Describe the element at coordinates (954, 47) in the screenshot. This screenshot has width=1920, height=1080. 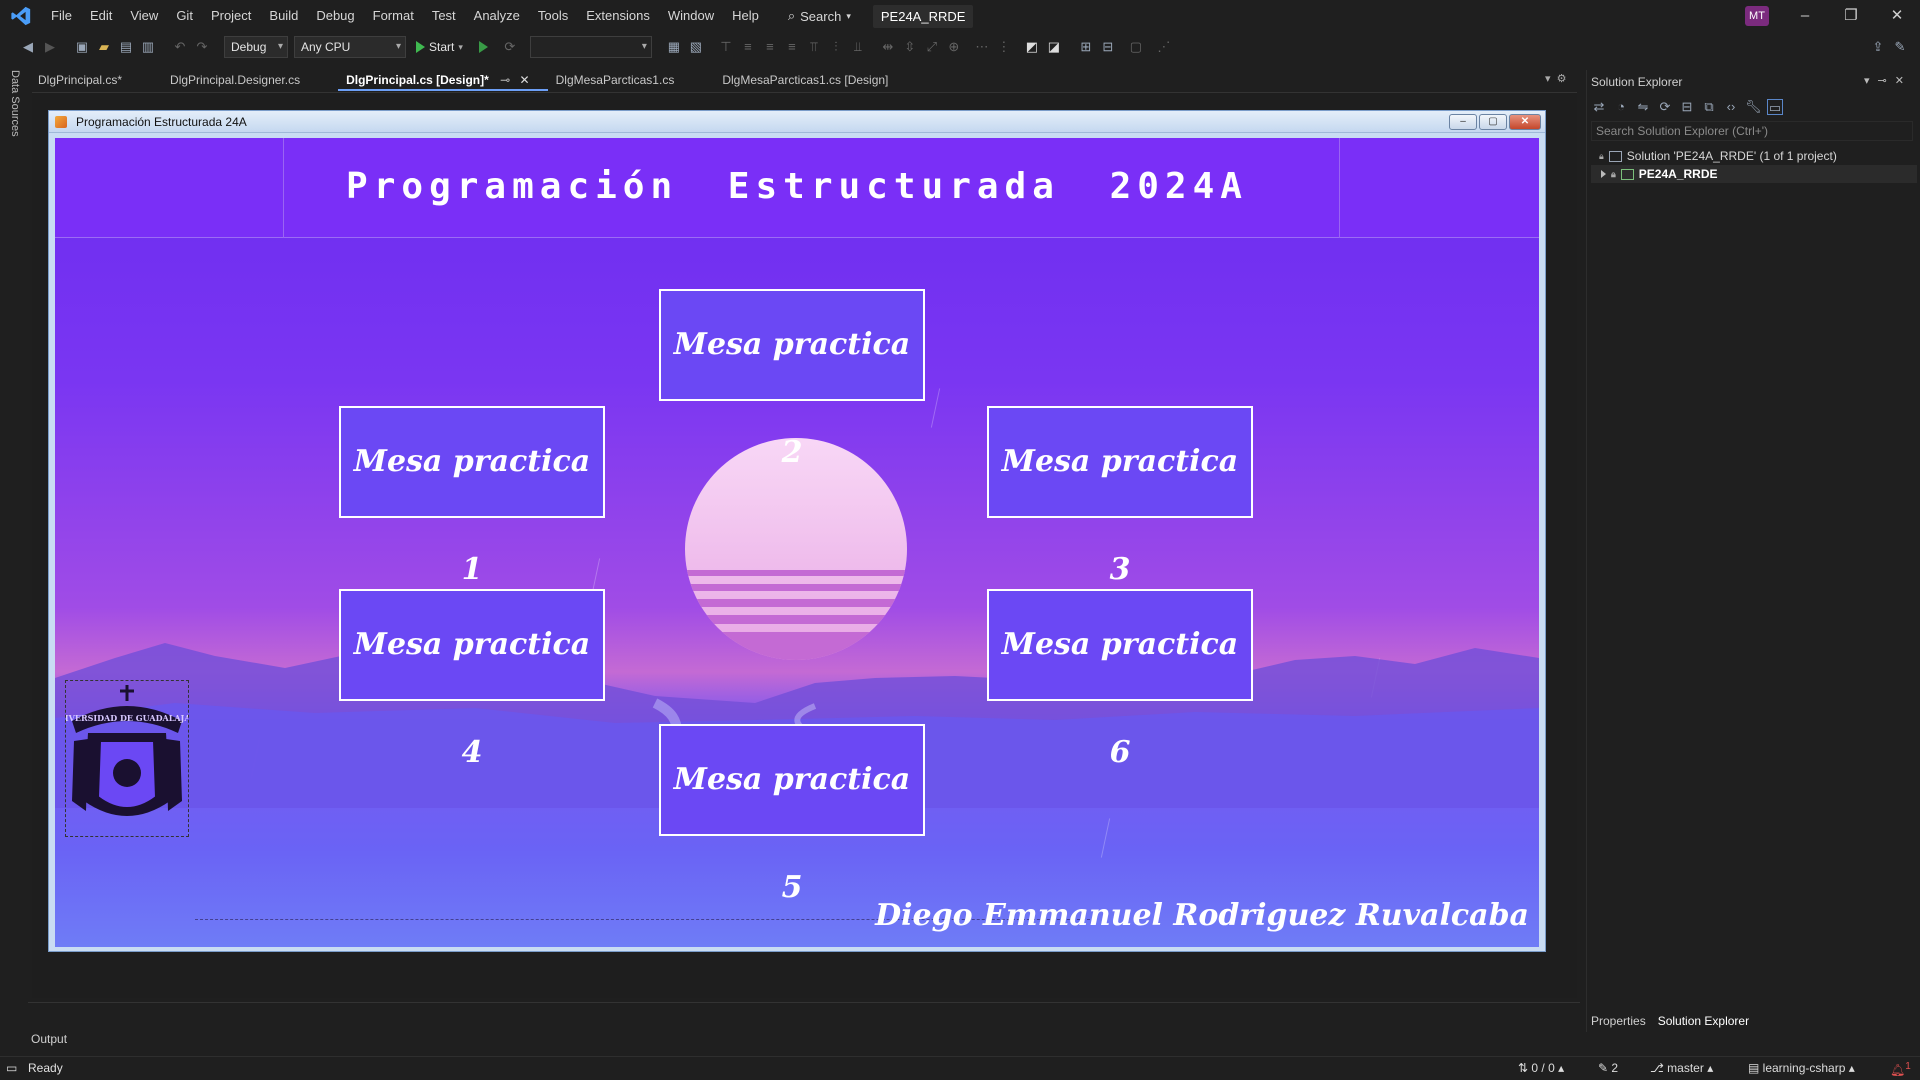
I see `size-to-grid-icon: ⊕` at that location.